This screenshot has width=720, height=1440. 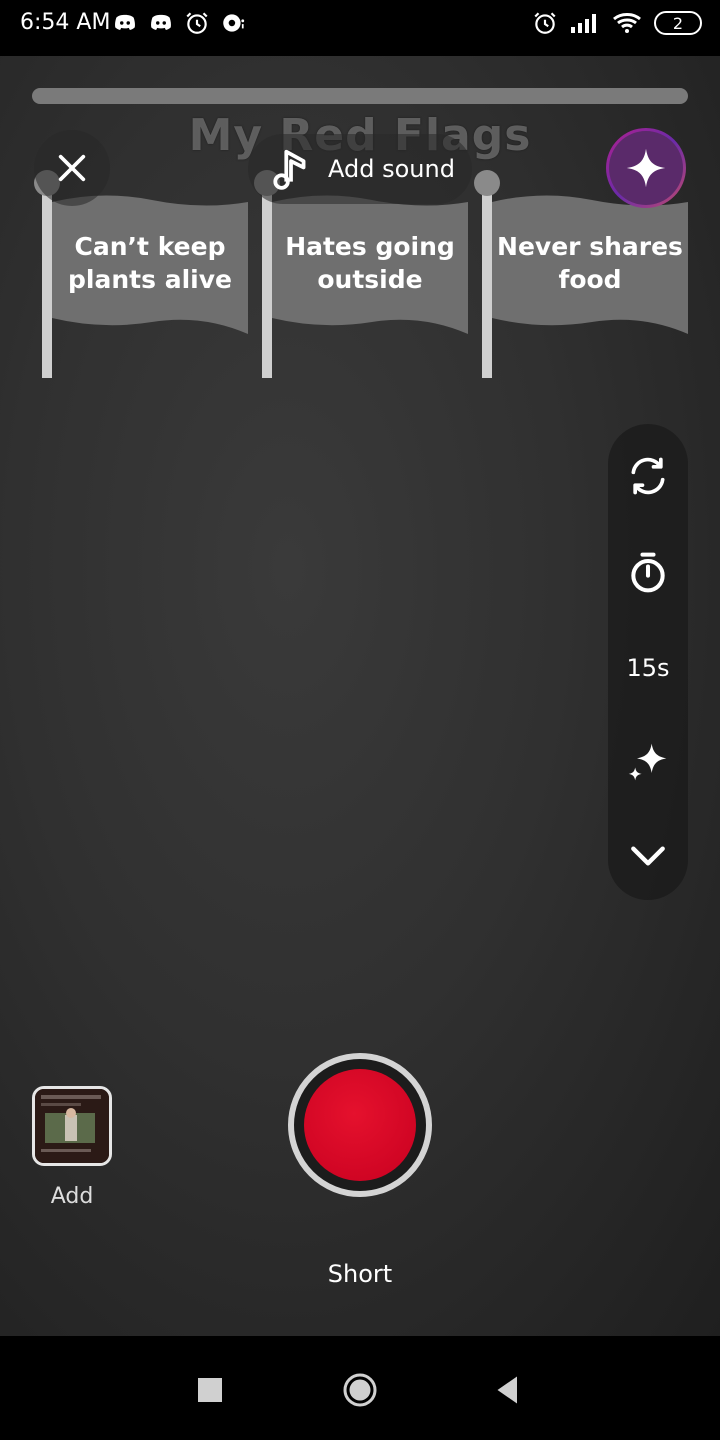 I want to click on add-sound-label: Add sound, so click(x=391, y=169).